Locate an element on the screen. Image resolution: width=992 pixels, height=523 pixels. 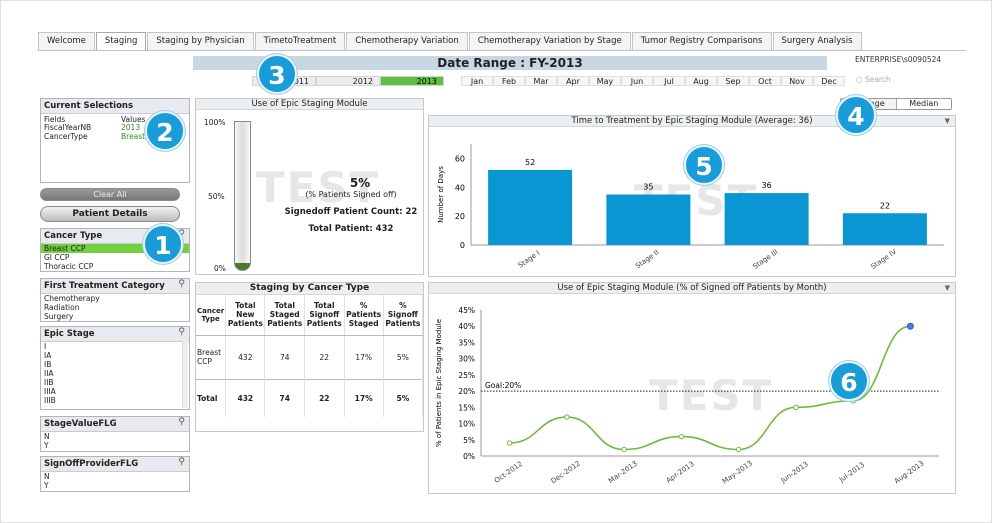
scrollbar is located at coordinates (185, 374).